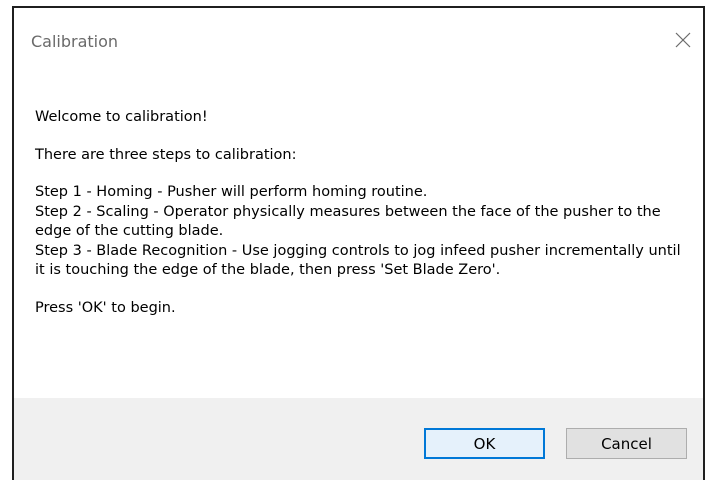 The image size is (708, 480). Describe the element at coordinates (121, 117) in the screenshot. I see `welcome-text: Welcome to calibration!` at that location.